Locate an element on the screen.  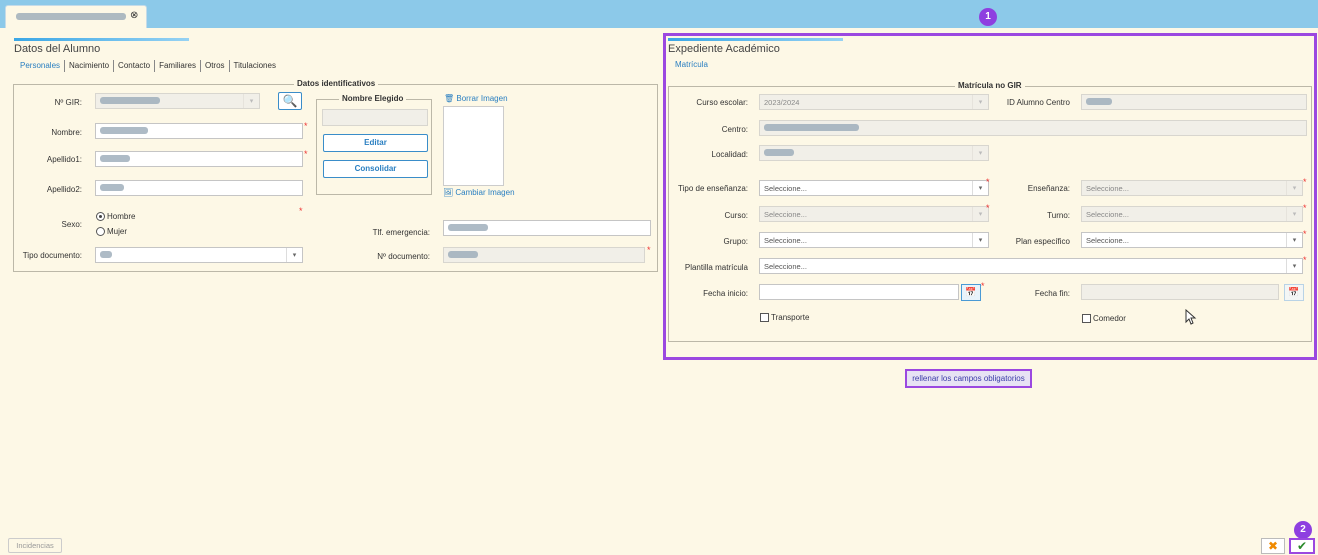
close-icon: ⊗ is located at coordinates (134, 15).